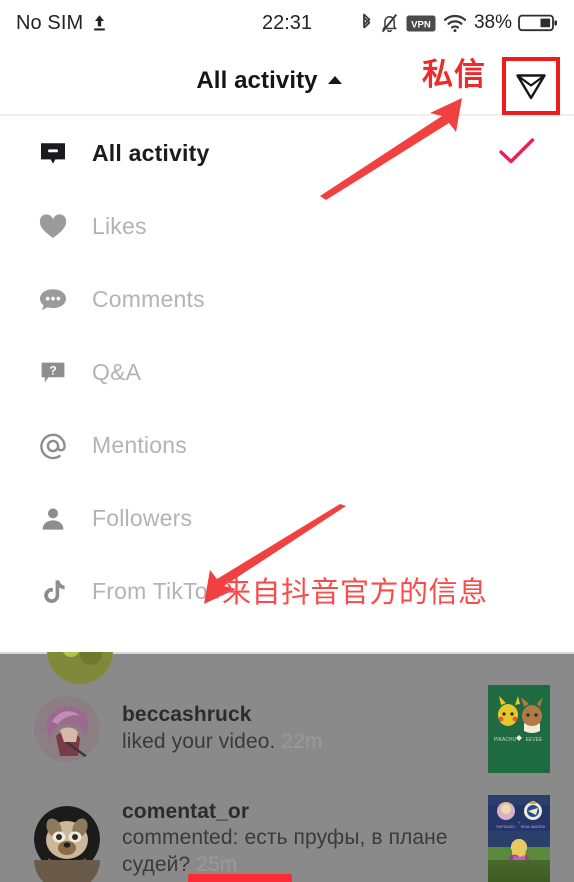 The width and height of the screenshot is (574, 882). Describe the element at coordinates (505, 827) in the screenshot. I see `svg-text: RAPUNZEL` at that location.